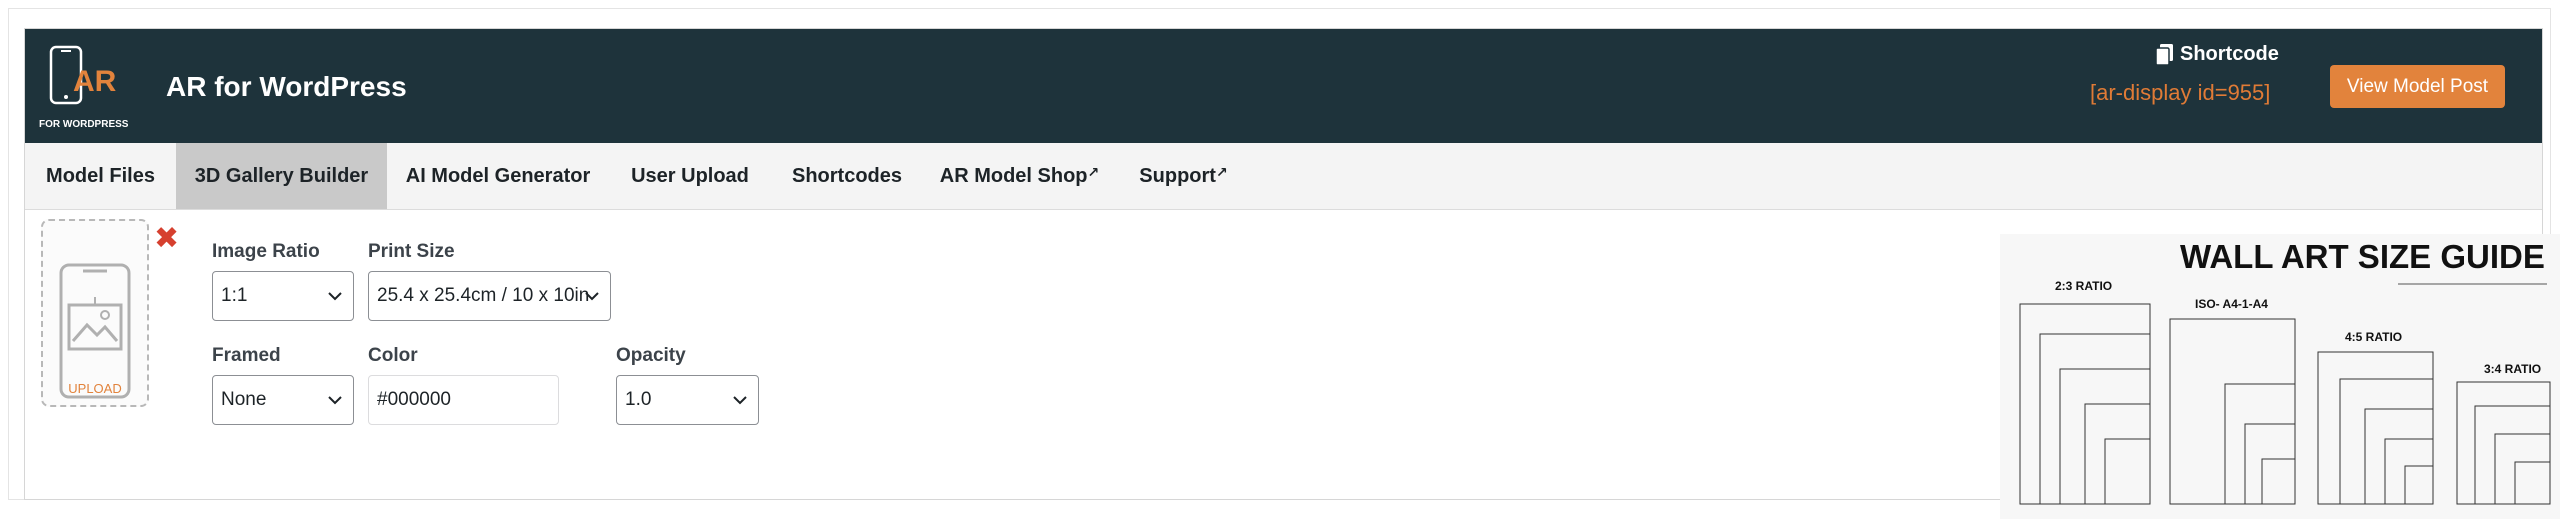 This screenshot has height=519, width=2560. I want to click on tab-label: AI Model Generator, so click(498, 176).